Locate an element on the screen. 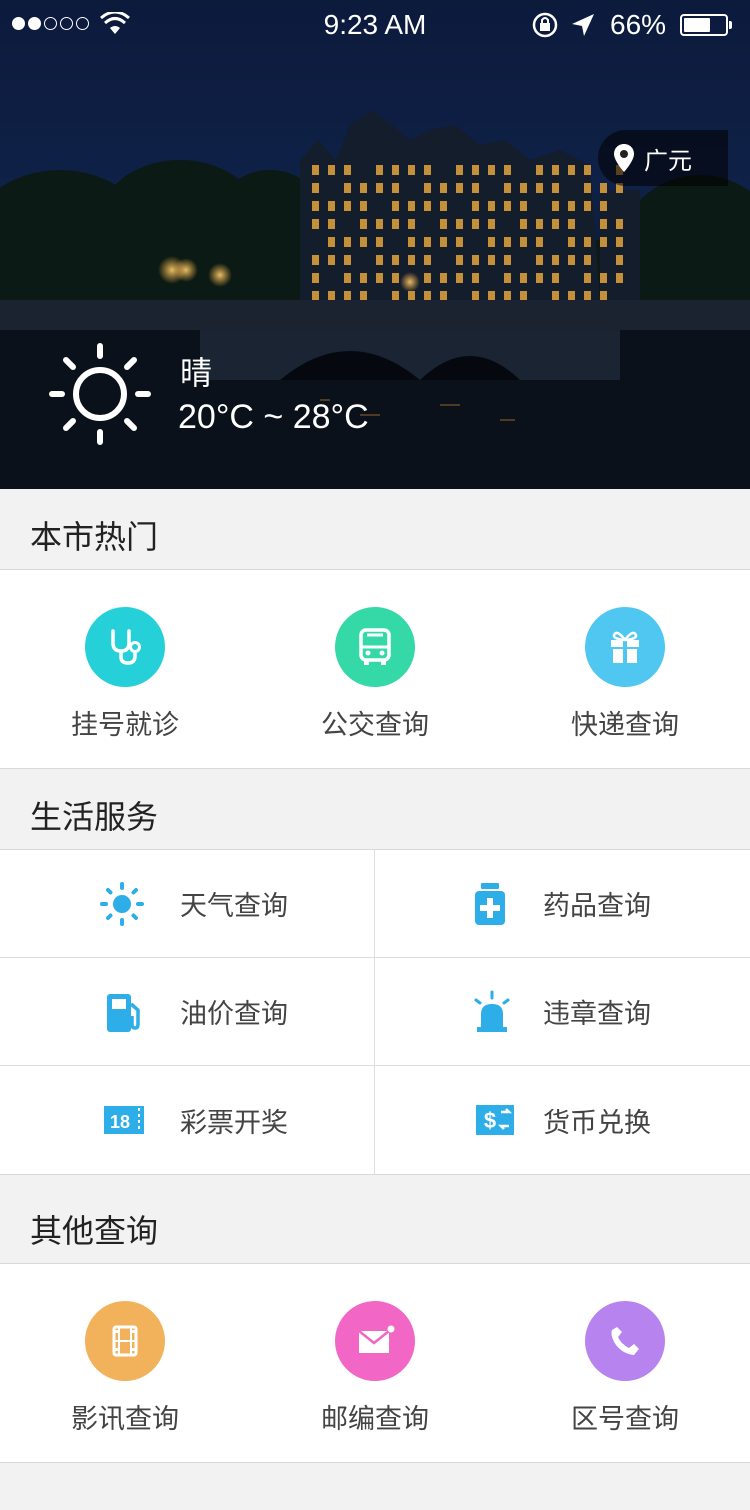 Image resolution: width=750 pixels, height=1510 pixels. section-title-other: 其他查询 is located at coordinates (94, 1231).